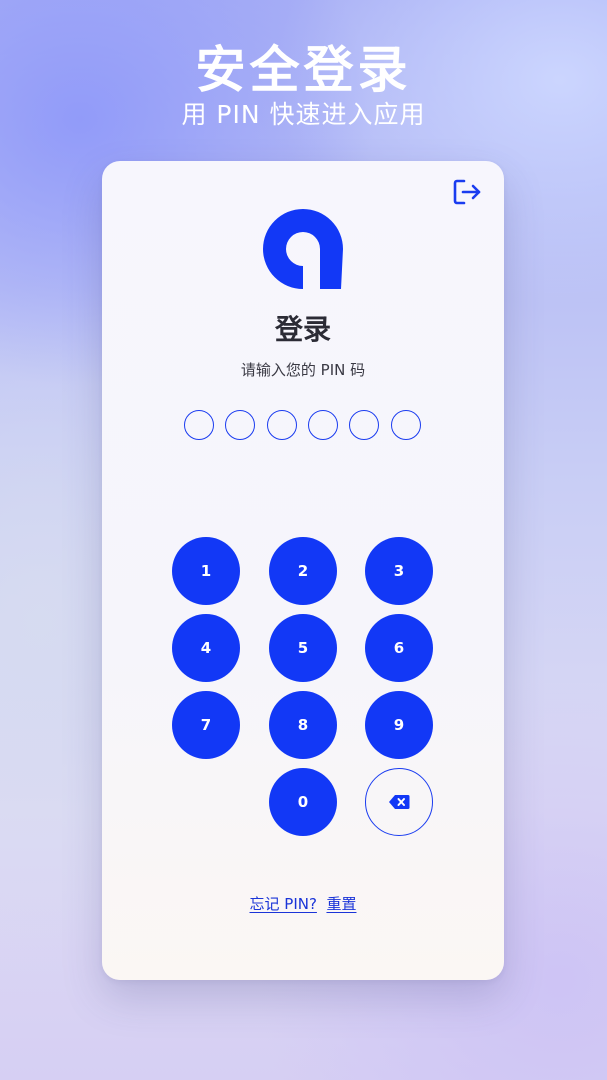  Describe the element at coordinates (206, 725) in the screenshot. I see `keypad-key-7: 7` at that location.